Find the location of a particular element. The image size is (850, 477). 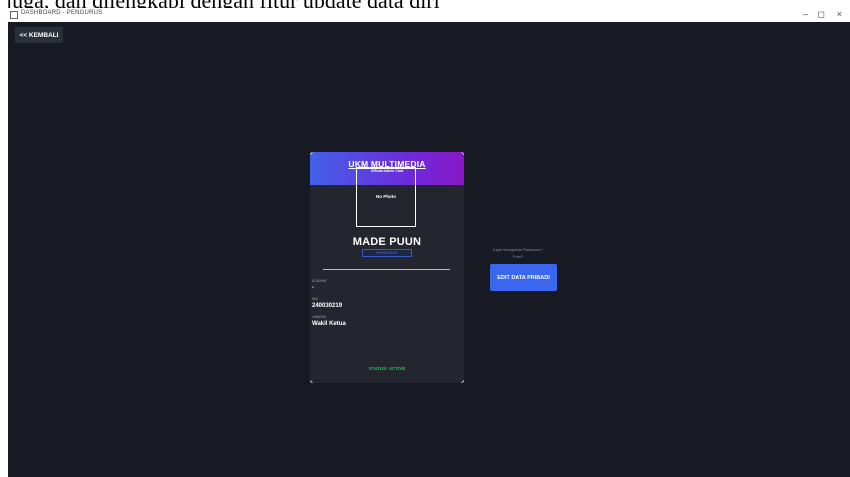

corner-accent-bottom-left is located at coordinates (311, 381).